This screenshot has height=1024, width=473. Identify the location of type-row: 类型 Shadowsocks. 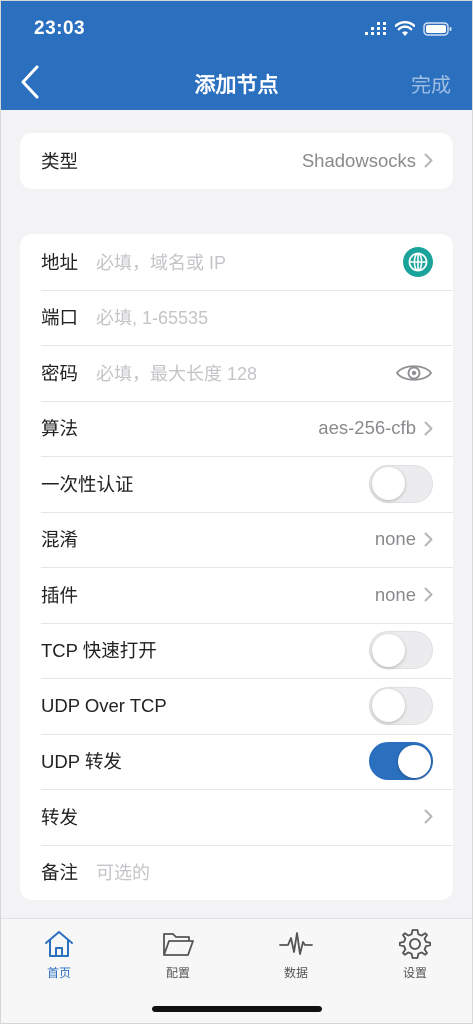
(236, 161).